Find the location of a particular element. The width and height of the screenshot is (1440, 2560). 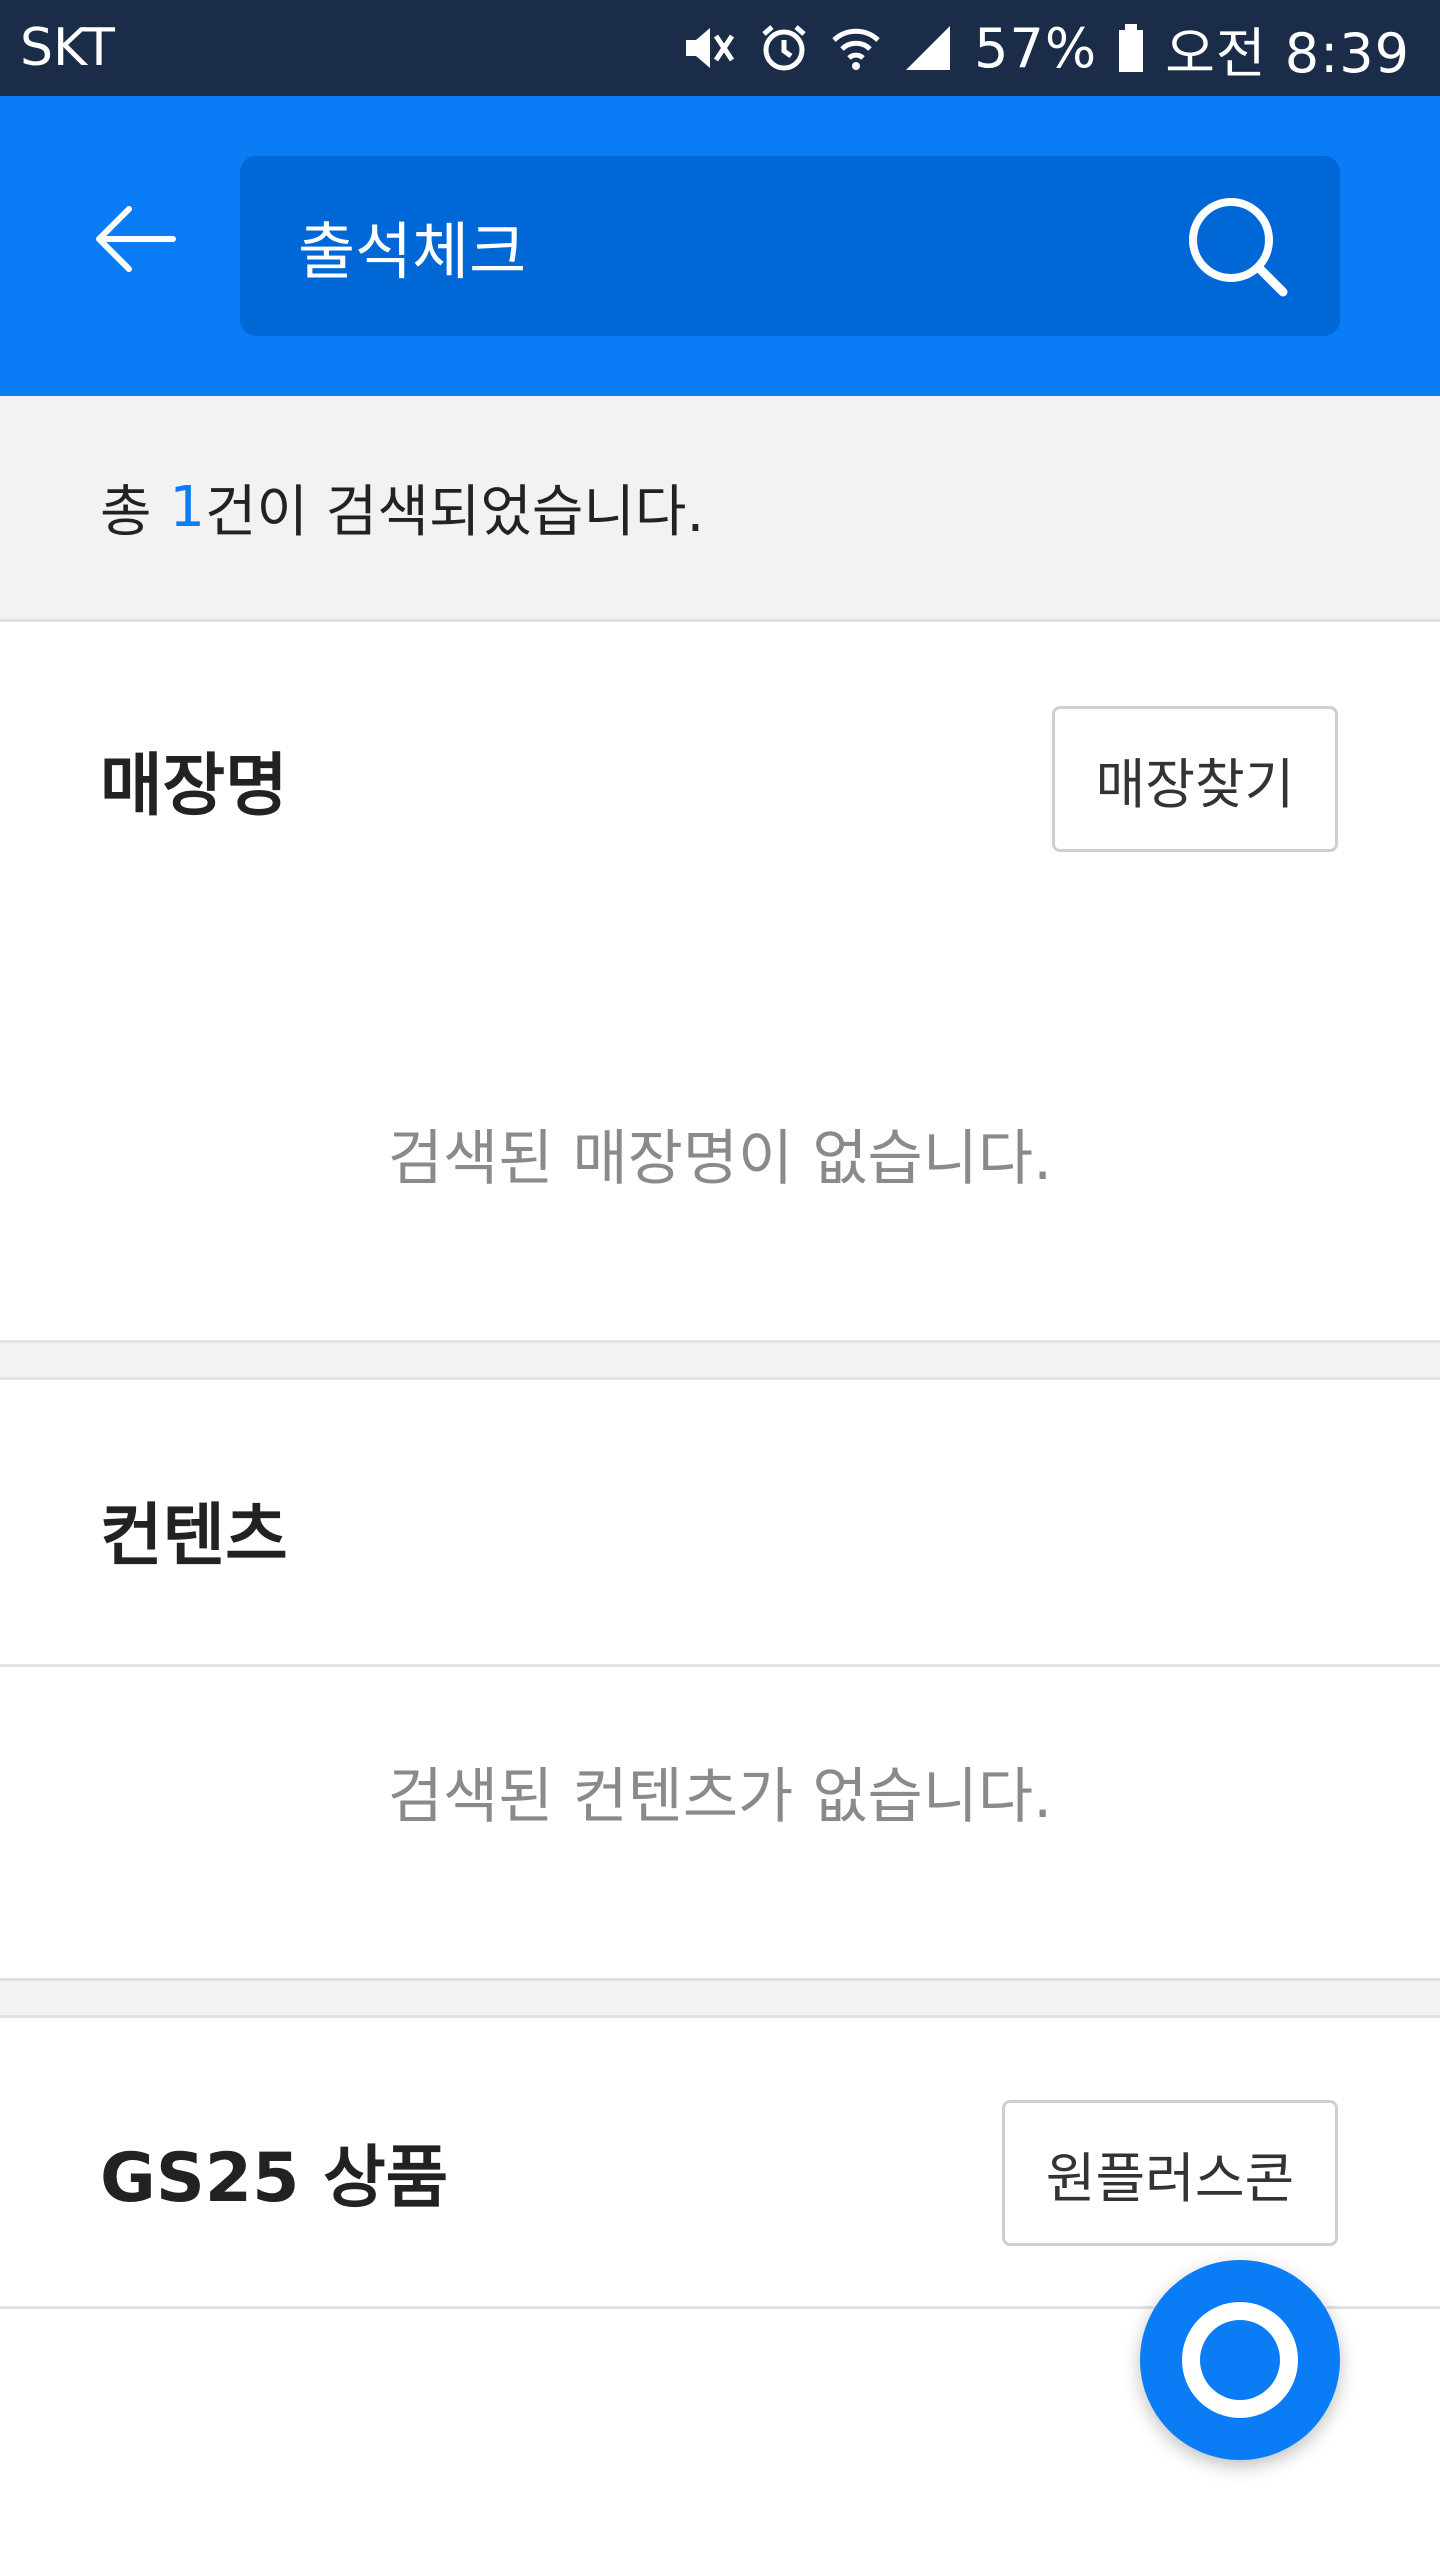

battery-percent: 57% is located at coordinates (1036, 48).